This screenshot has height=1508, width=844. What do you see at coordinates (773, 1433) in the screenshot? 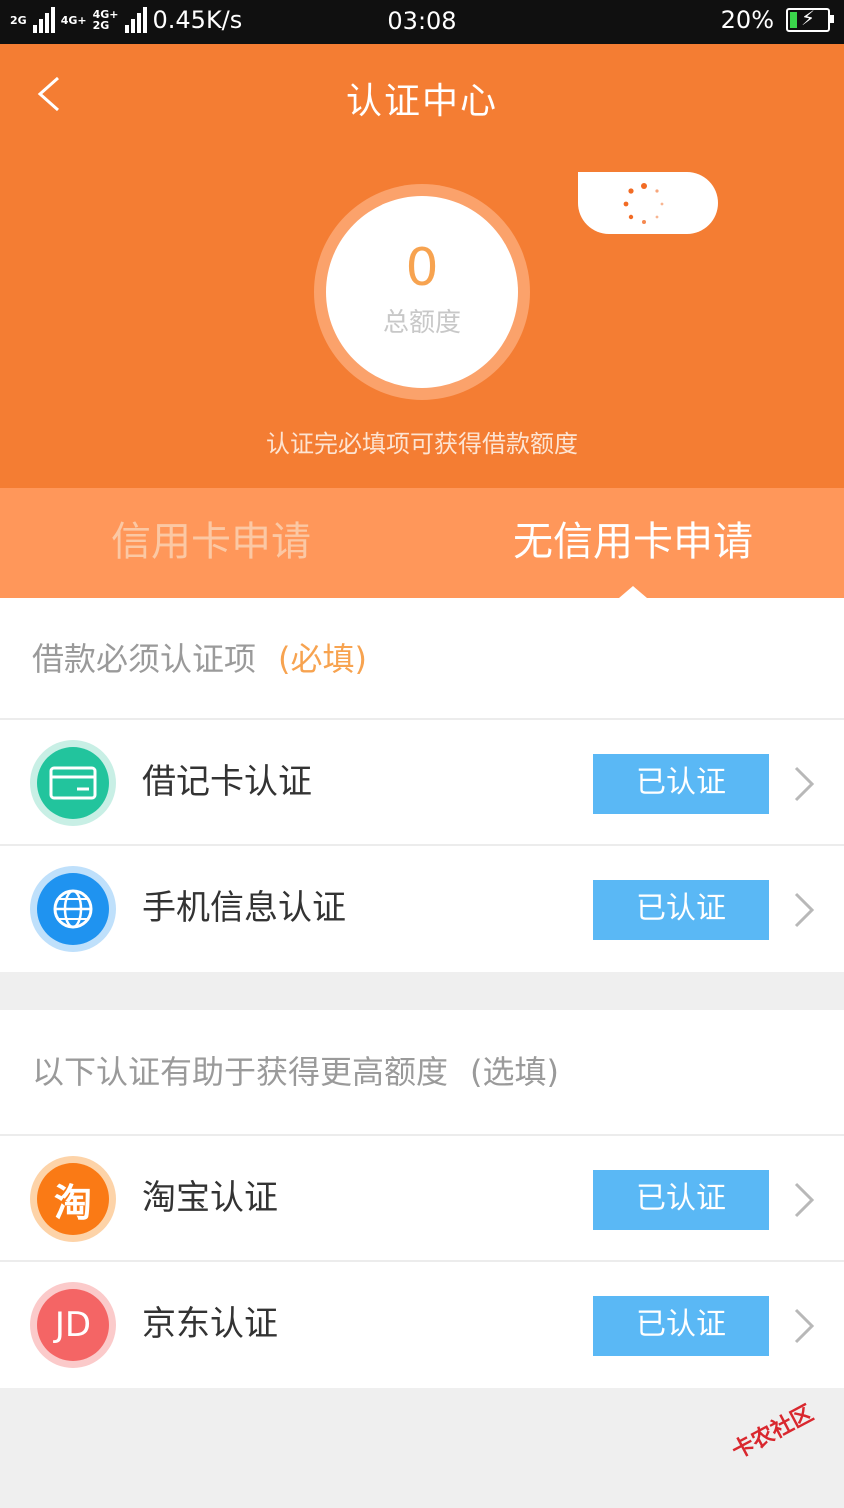
I see `watermark-logo: 卡农社区` at bounding box center [773, 1433].